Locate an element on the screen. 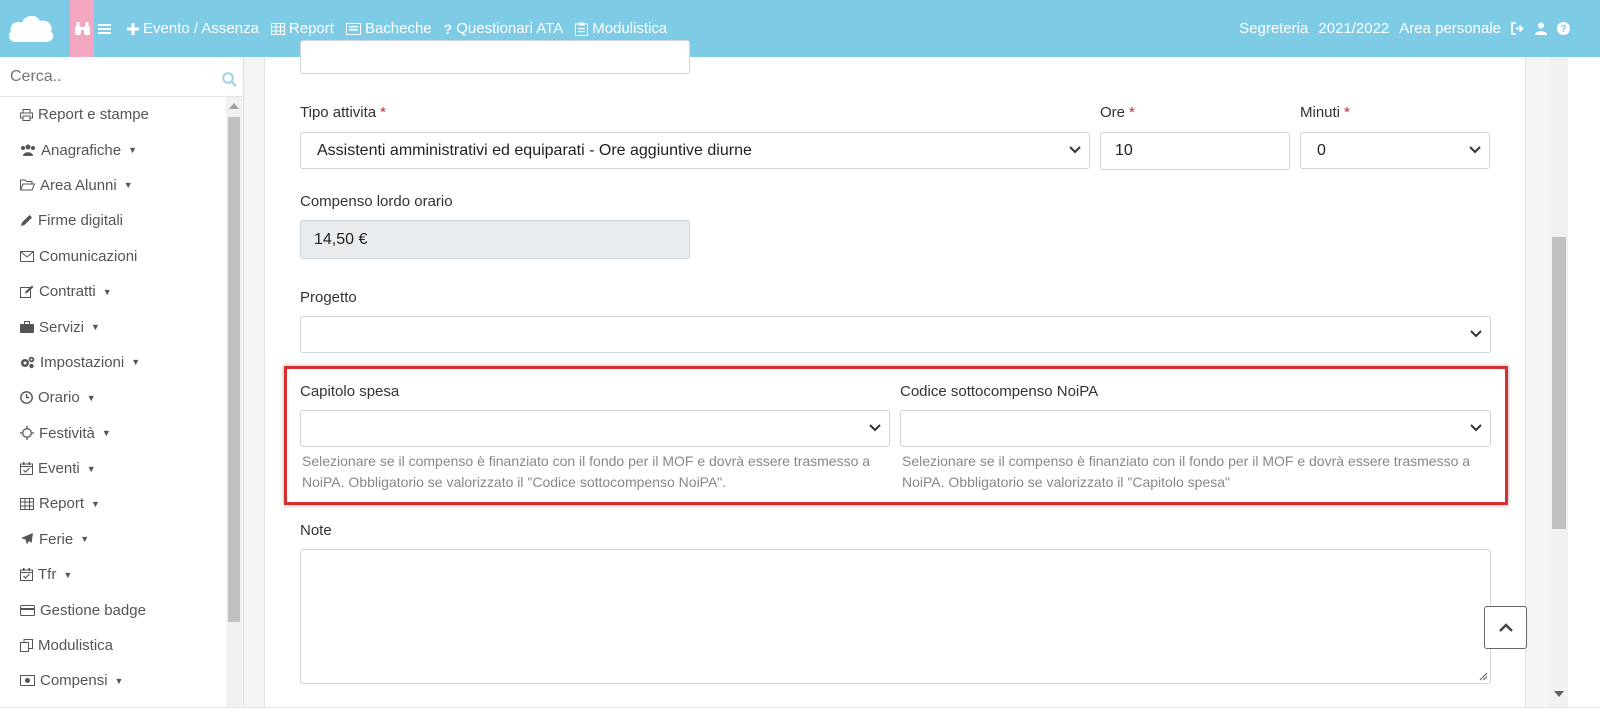  calendar-check-icon is located at coordinates (26, 469).